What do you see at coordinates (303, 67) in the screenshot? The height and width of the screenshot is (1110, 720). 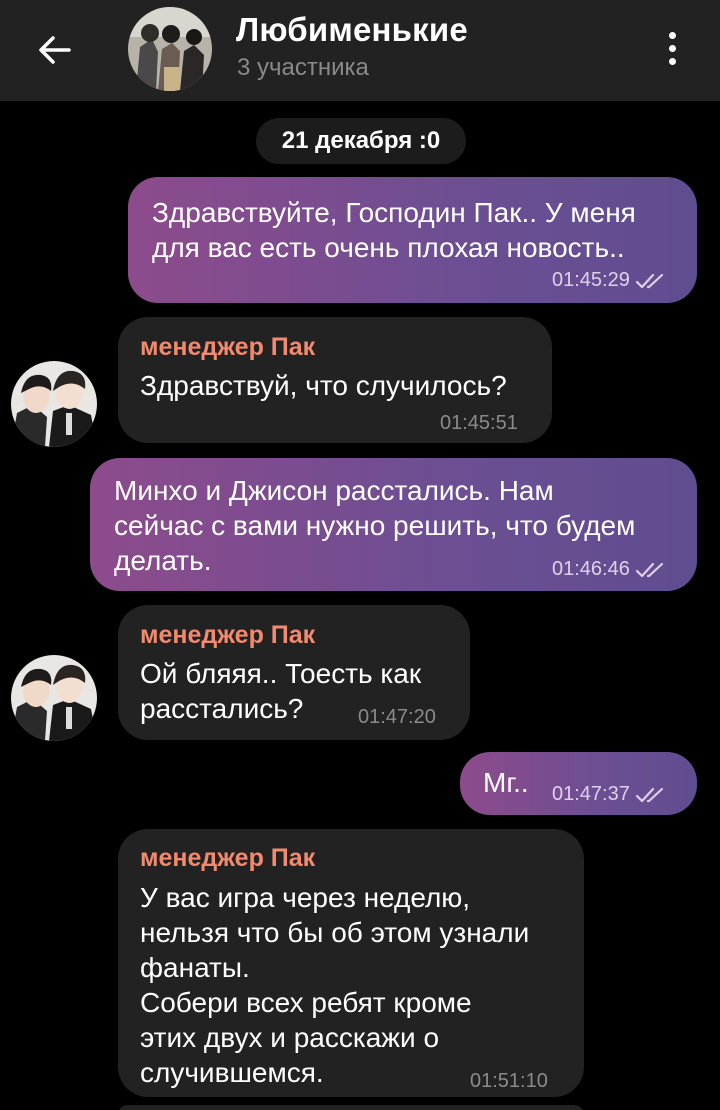 I see `participants-count: 3 участника` at bounding box center [303, 67].